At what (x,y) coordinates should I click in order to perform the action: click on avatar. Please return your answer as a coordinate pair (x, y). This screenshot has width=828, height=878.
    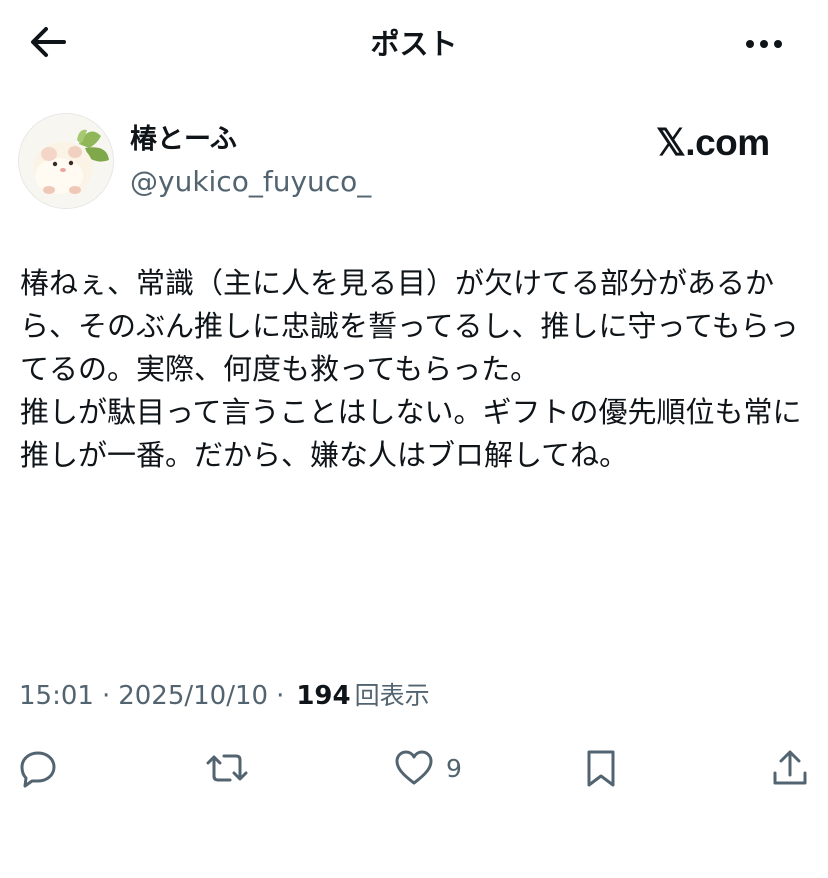
    Looking at the image, I should click on (66, 161).